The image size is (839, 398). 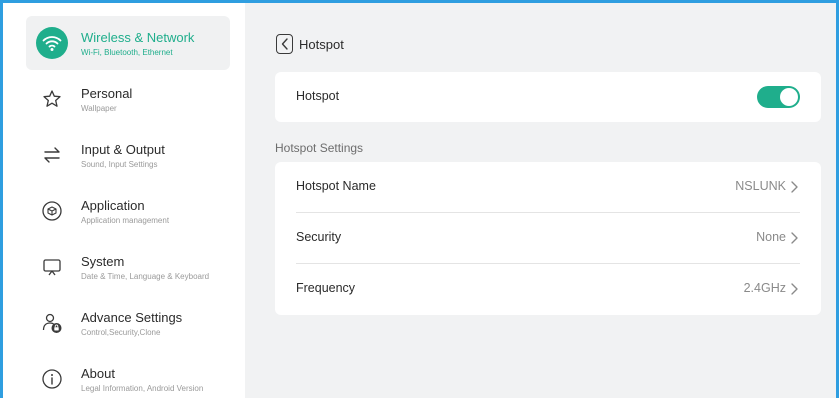 I want to click on setting-label: Hotspot Name, so click(x=336, y=186).